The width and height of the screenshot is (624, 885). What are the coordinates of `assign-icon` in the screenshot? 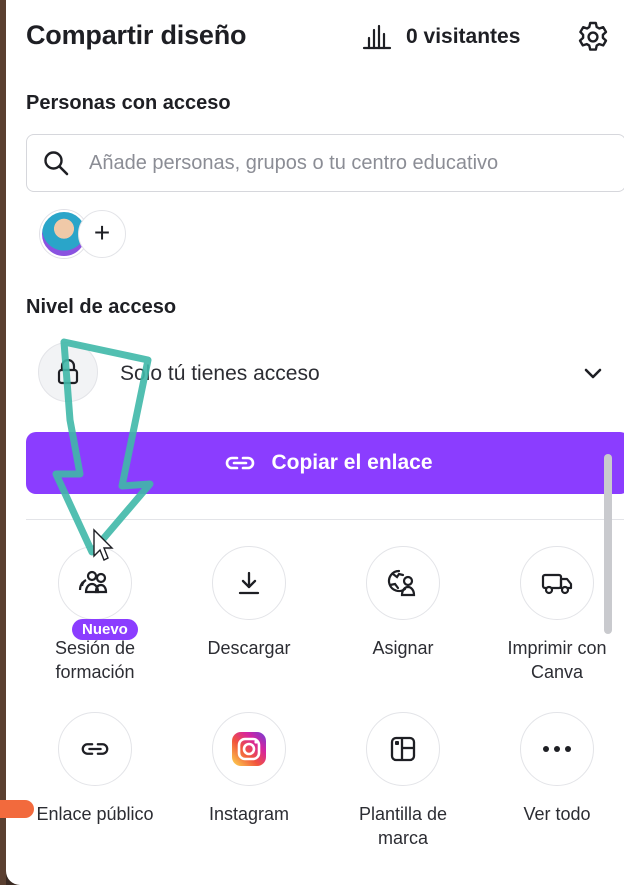 It's located at (401, 583).